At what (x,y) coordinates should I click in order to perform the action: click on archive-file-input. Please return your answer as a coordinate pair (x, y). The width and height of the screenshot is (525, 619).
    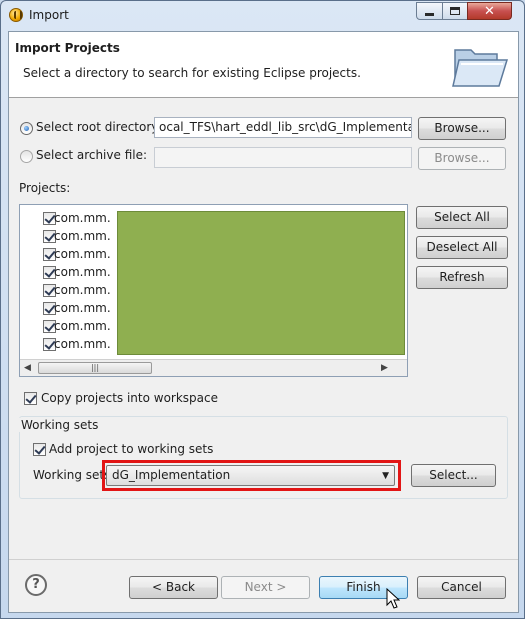
    Looking at the image, I should click on (283, 157).